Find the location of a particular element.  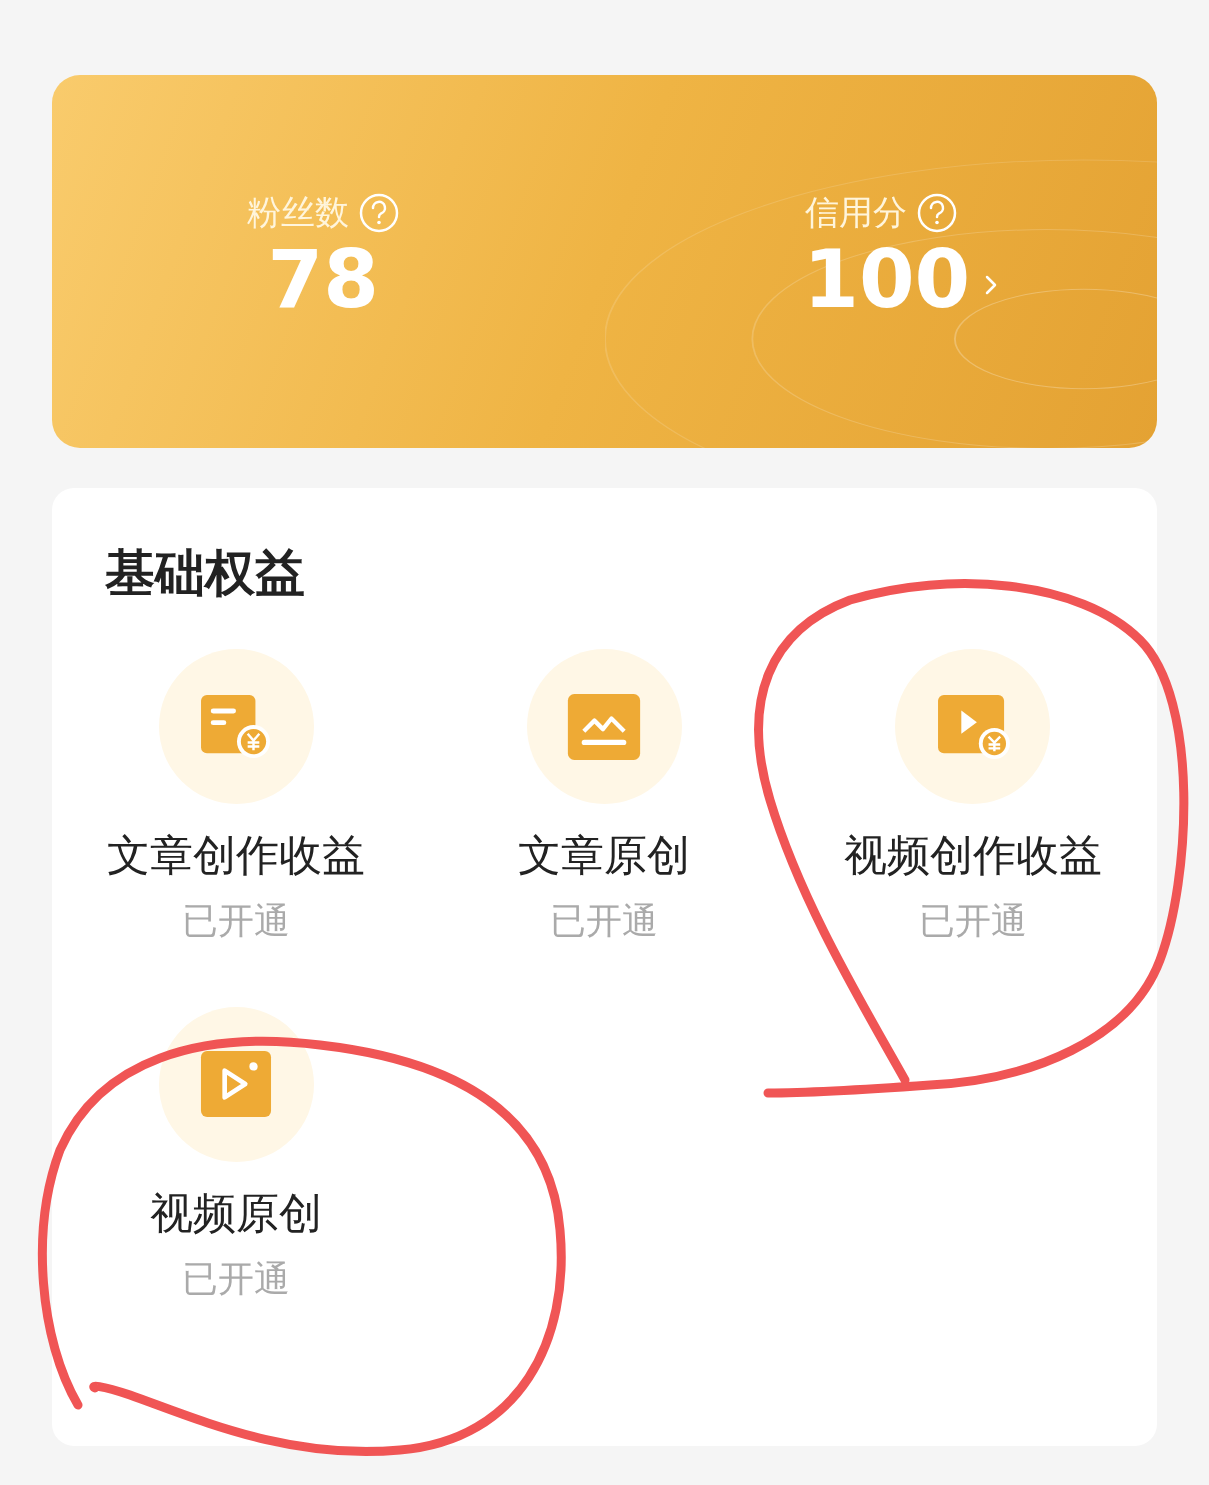

section-title: 基础权益 is located at coordinates (205, 573).